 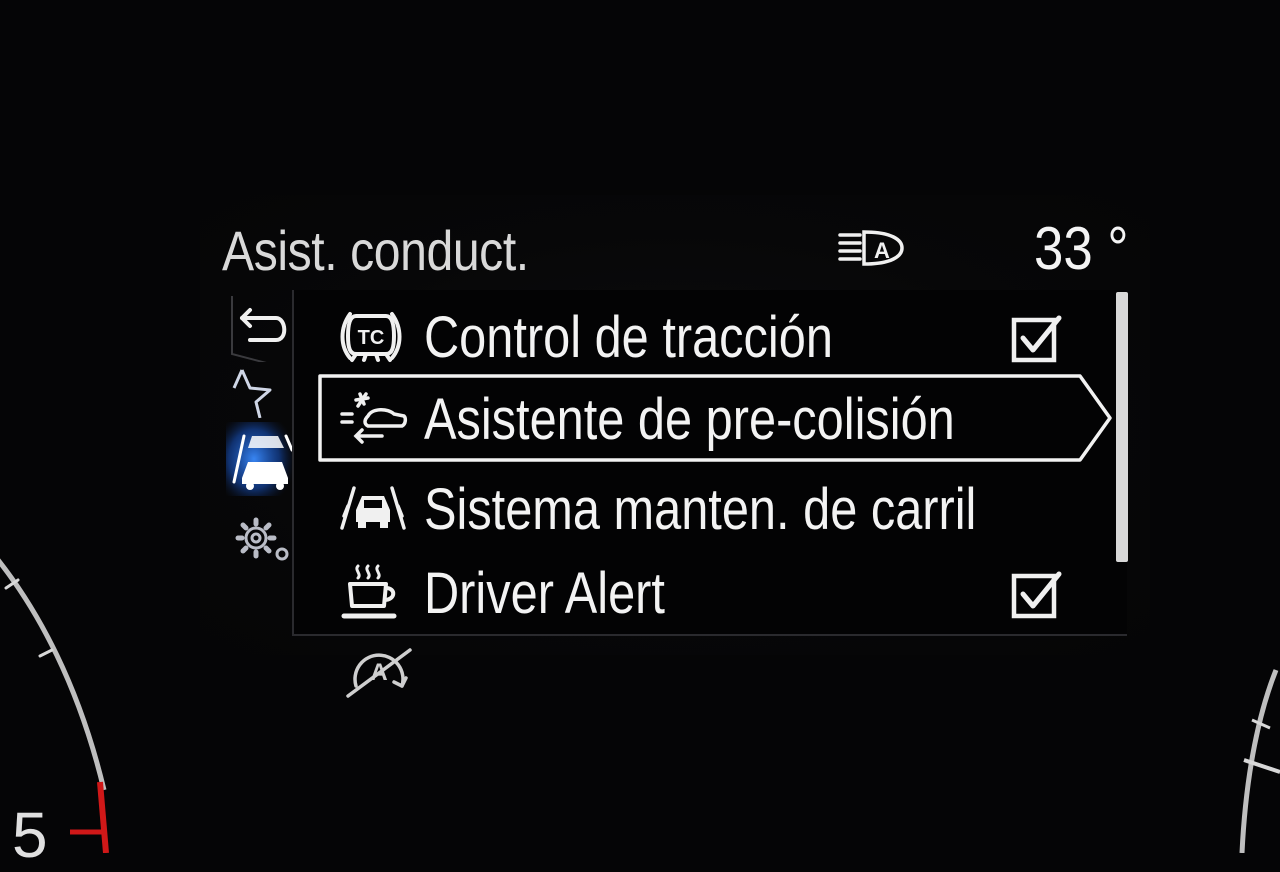 I want to click on pre-collision-icon, so click(x=373, y=420).